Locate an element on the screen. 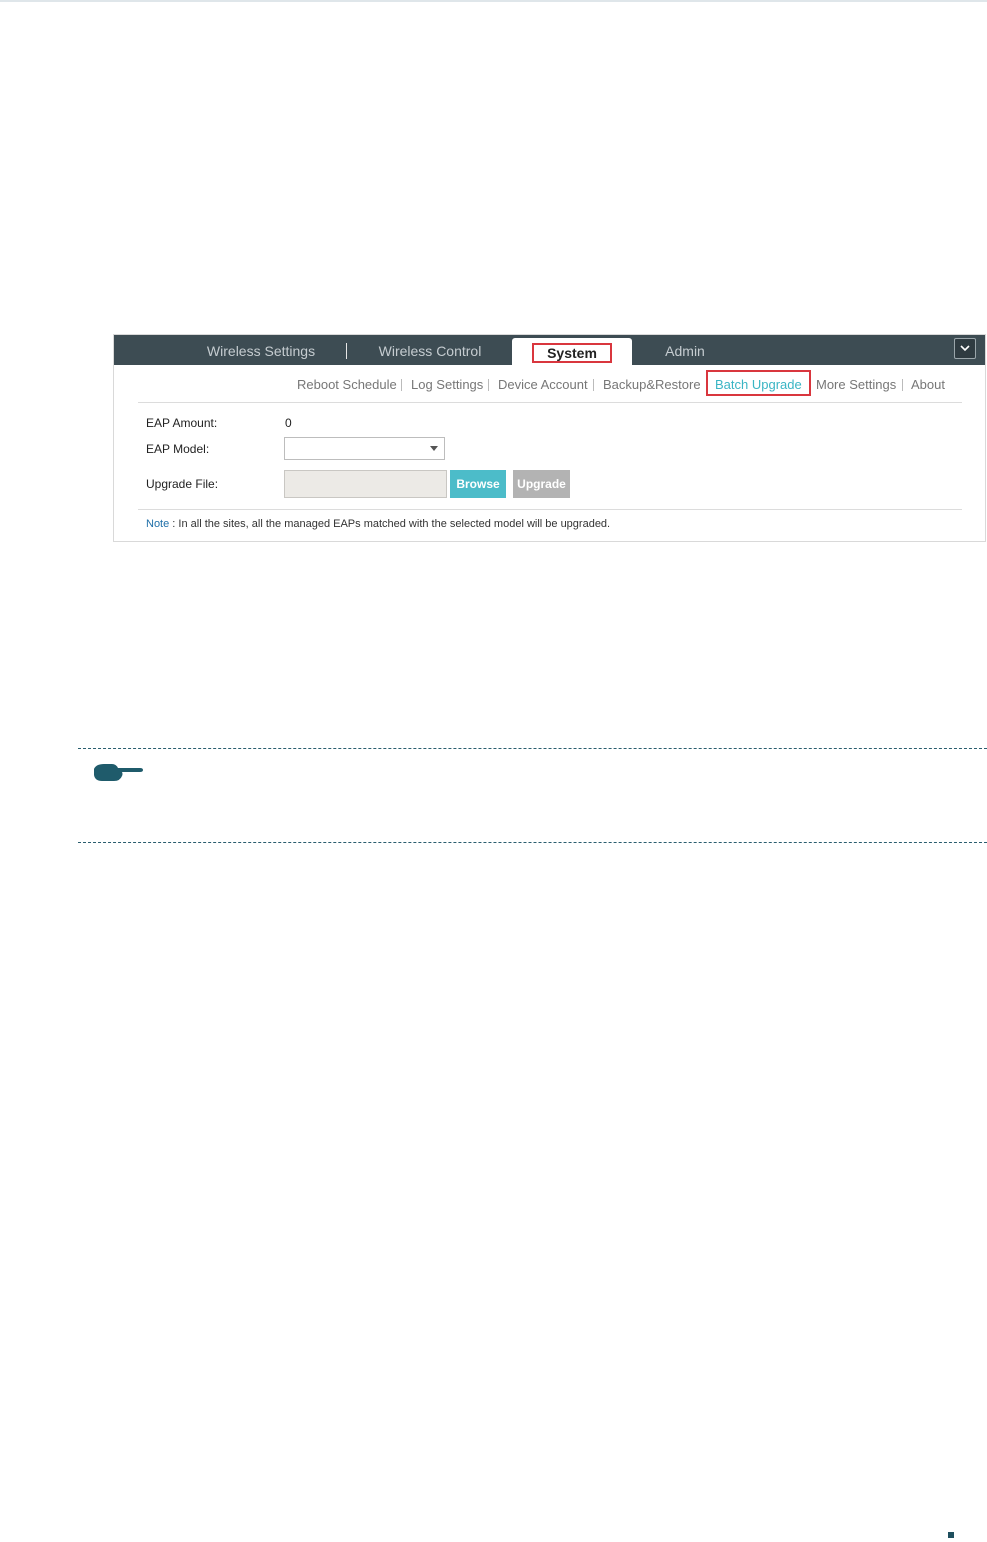 This screenshot has height=1542, width=987. subnav-log-settings: Log Settings is located at coordinates (447, 384).